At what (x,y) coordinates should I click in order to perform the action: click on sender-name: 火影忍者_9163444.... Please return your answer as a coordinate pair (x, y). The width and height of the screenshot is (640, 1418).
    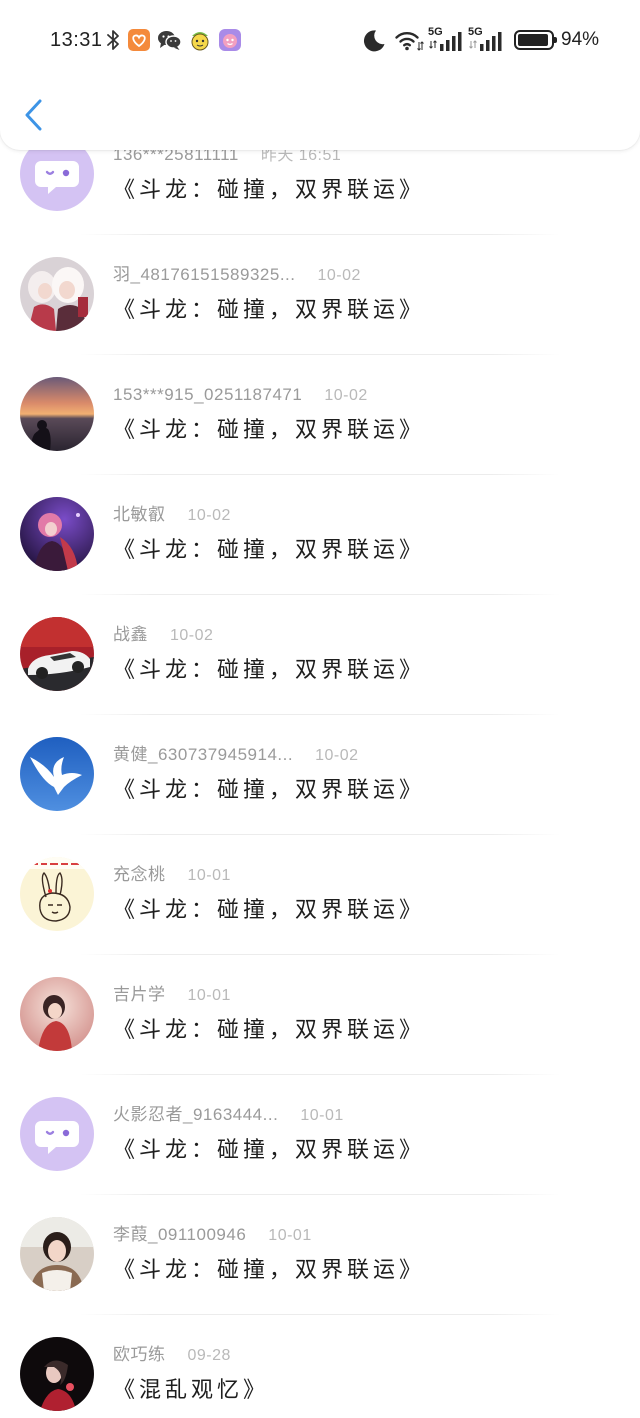
    Looking at the image, I should click on (196, 1114).